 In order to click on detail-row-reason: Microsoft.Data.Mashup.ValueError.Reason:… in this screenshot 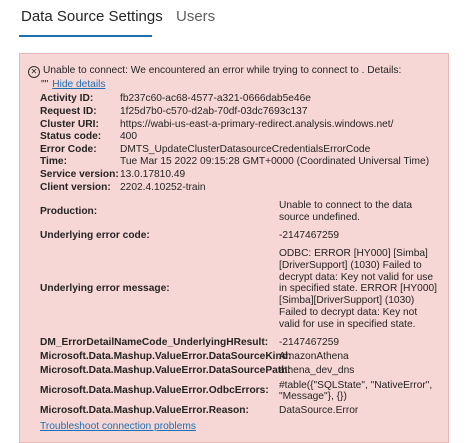, I will do `click(240, 411)`.